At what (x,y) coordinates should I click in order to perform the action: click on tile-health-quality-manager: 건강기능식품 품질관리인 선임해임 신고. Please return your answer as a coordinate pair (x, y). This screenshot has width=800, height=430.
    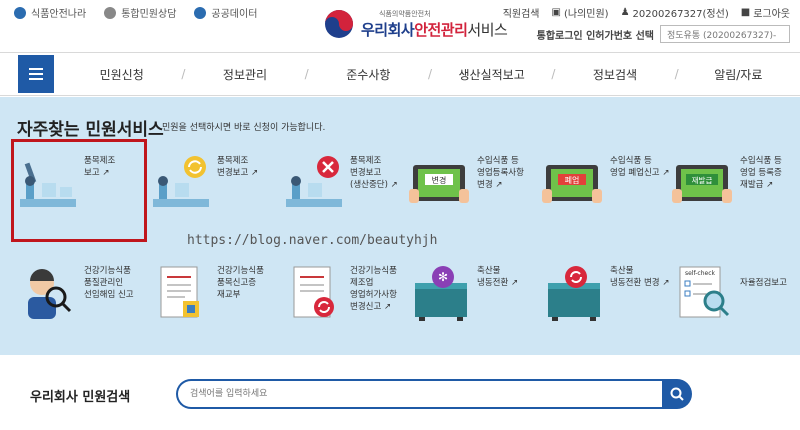
    Looking at the image, I should click on (77, 297).